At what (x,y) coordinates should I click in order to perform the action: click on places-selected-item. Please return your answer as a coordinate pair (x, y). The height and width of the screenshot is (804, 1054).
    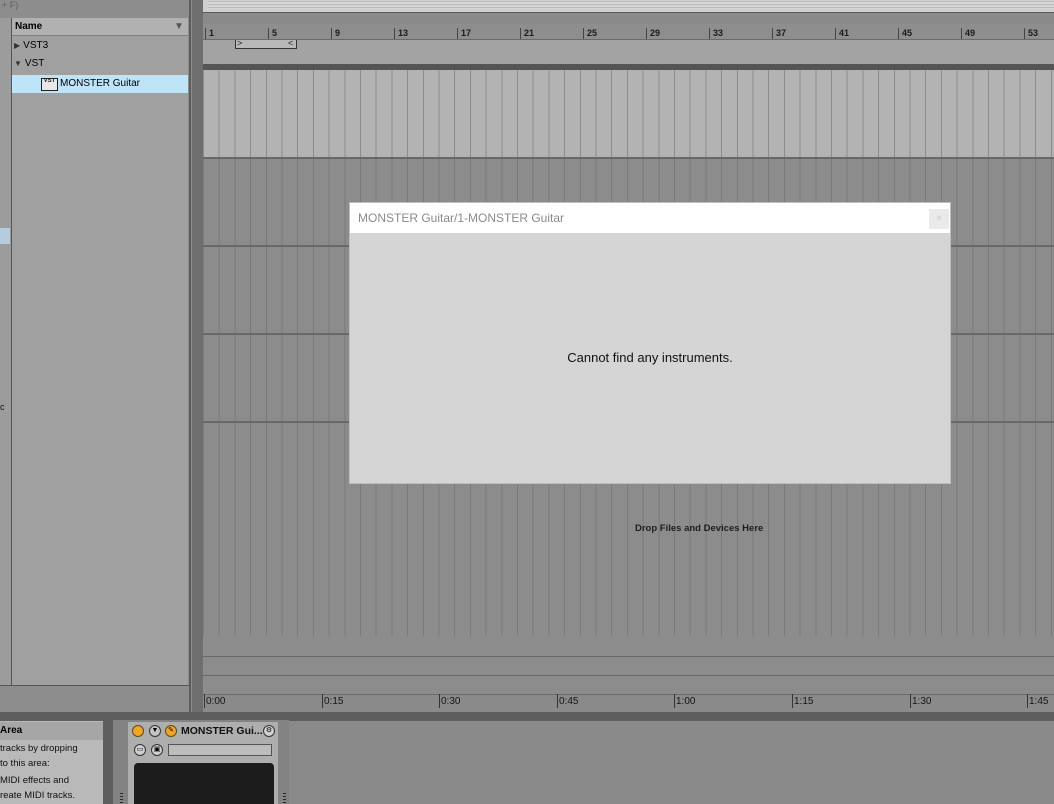
    Looking at the image, I should click on (5, 236).